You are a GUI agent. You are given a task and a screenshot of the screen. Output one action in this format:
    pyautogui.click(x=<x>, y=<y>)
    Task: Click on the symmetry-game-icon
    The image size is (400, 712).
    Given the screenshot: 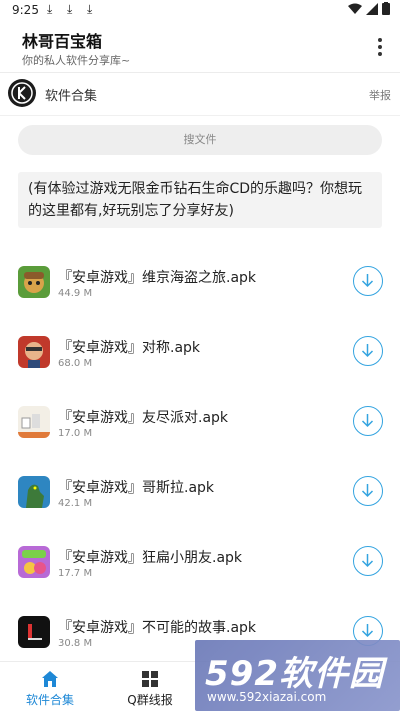 What is the action you would take?
    pyautogui.click(x=34, y=352)
    